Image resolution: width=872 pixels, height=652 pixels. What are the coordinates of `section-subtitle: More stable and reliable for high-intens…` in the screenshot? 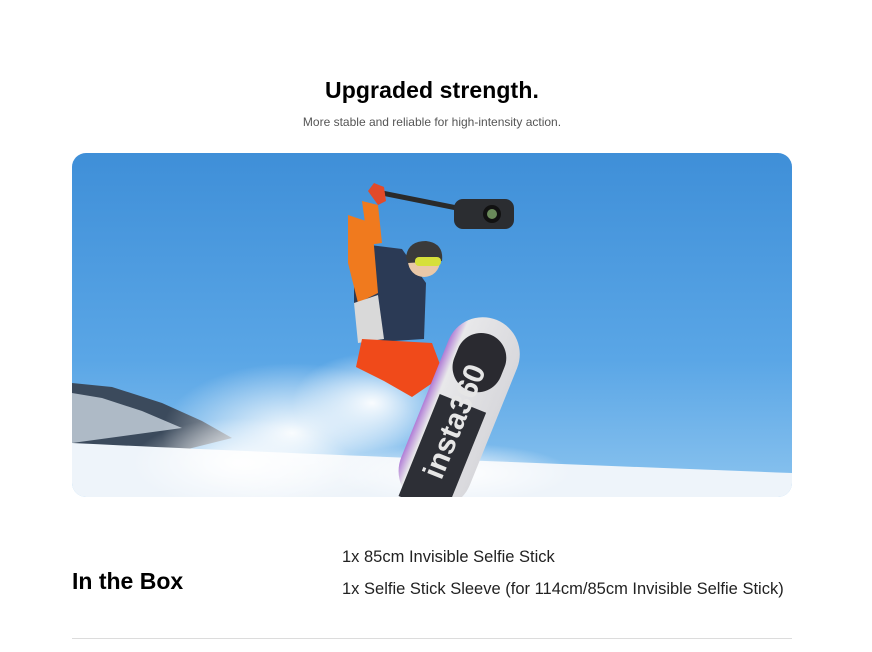 It's located at (432, 122).